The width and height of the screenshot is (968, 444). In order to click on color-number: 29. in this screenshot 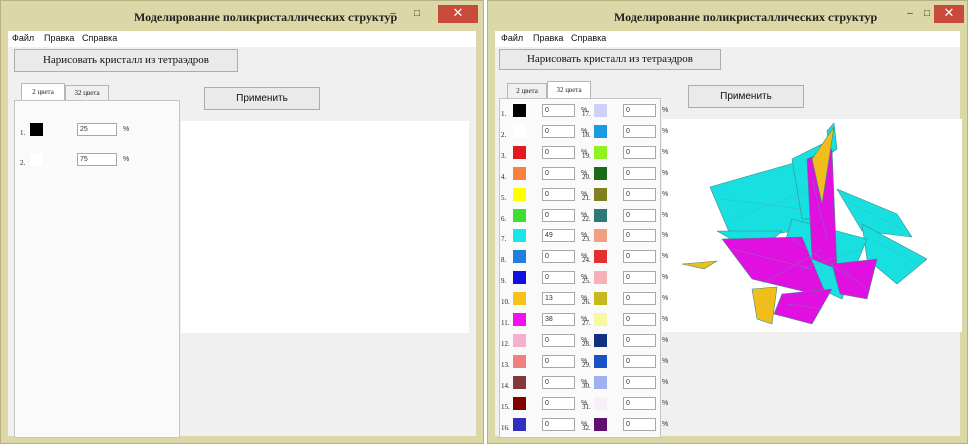, I will do `click(586, 364)`.